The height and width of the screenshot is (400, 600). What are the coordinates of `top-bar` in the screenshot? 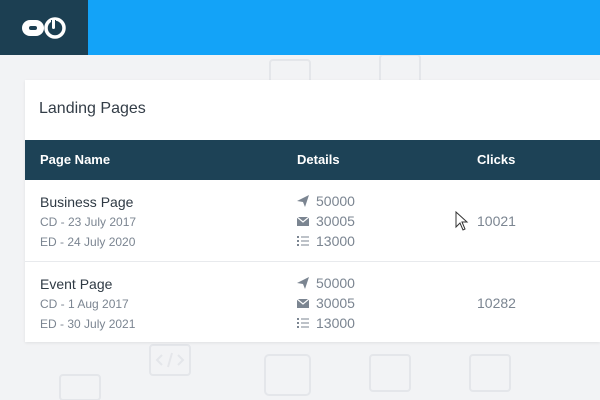 It's located at (300, 27).